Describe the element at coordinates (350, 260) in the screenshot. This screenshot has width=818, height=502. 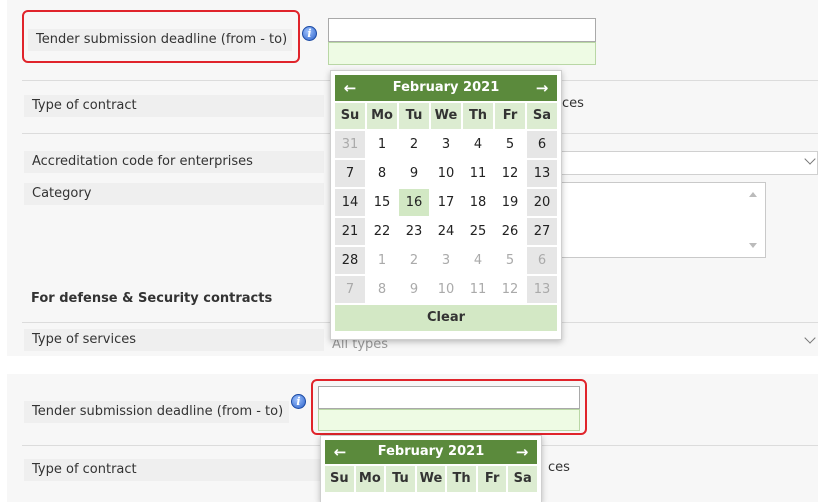
I see `calendar-day: 28` at that location.